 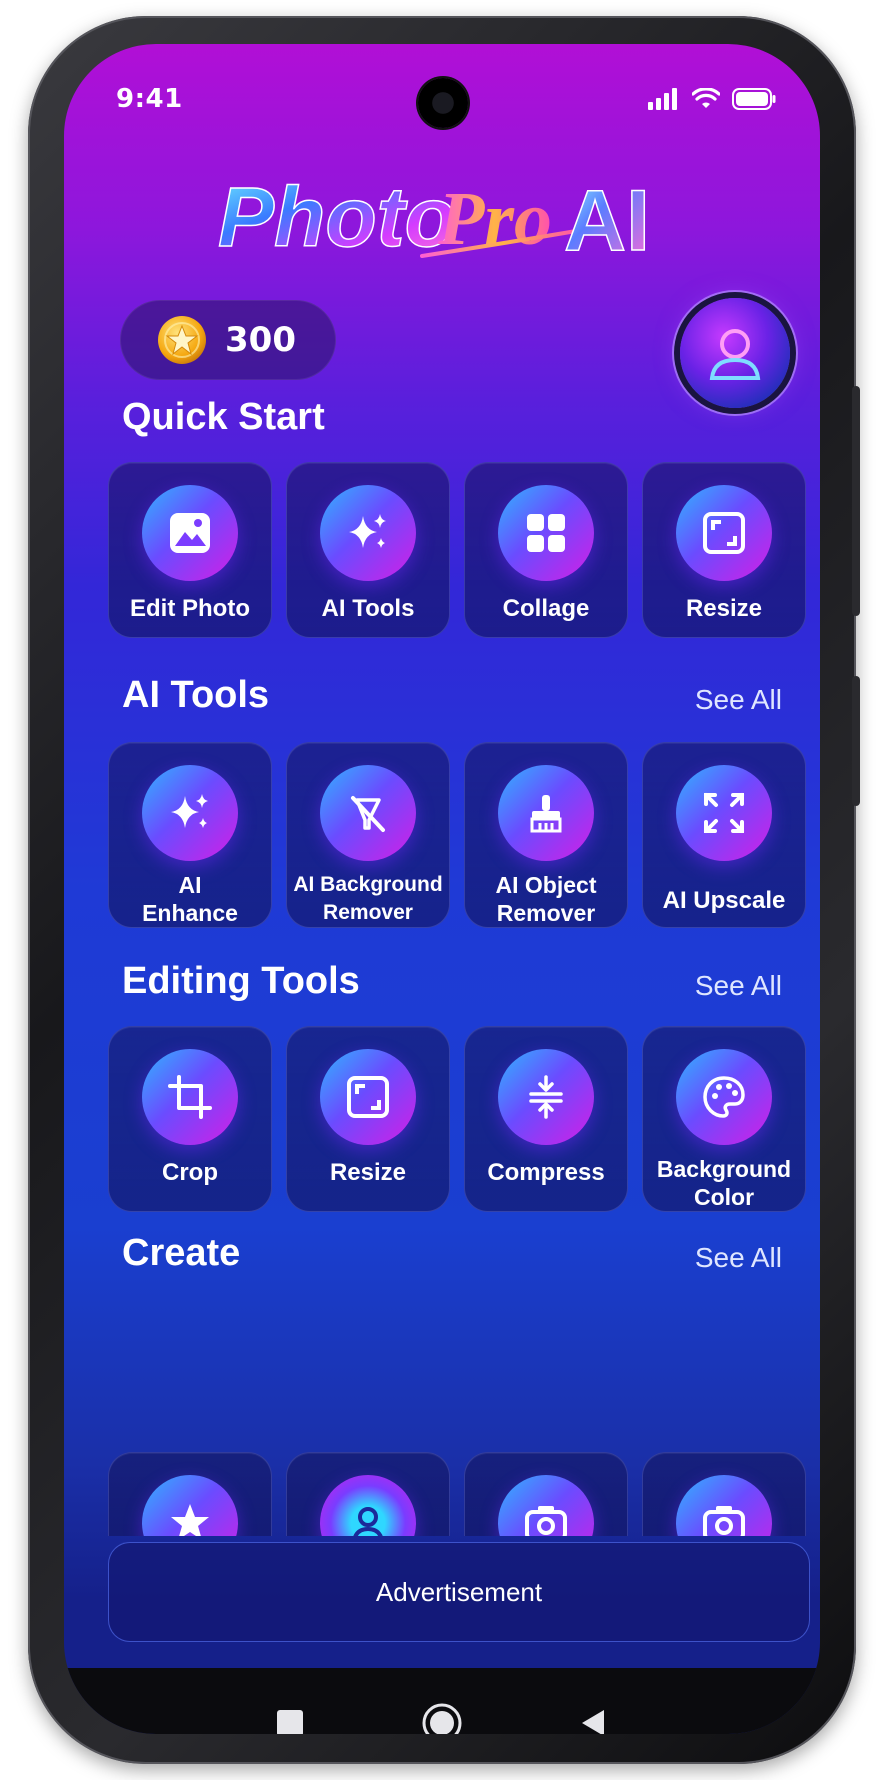 What do you see at coordinates (190, 533) in the screenshot?
I see `image-icon` at bounding box center [190, 533].